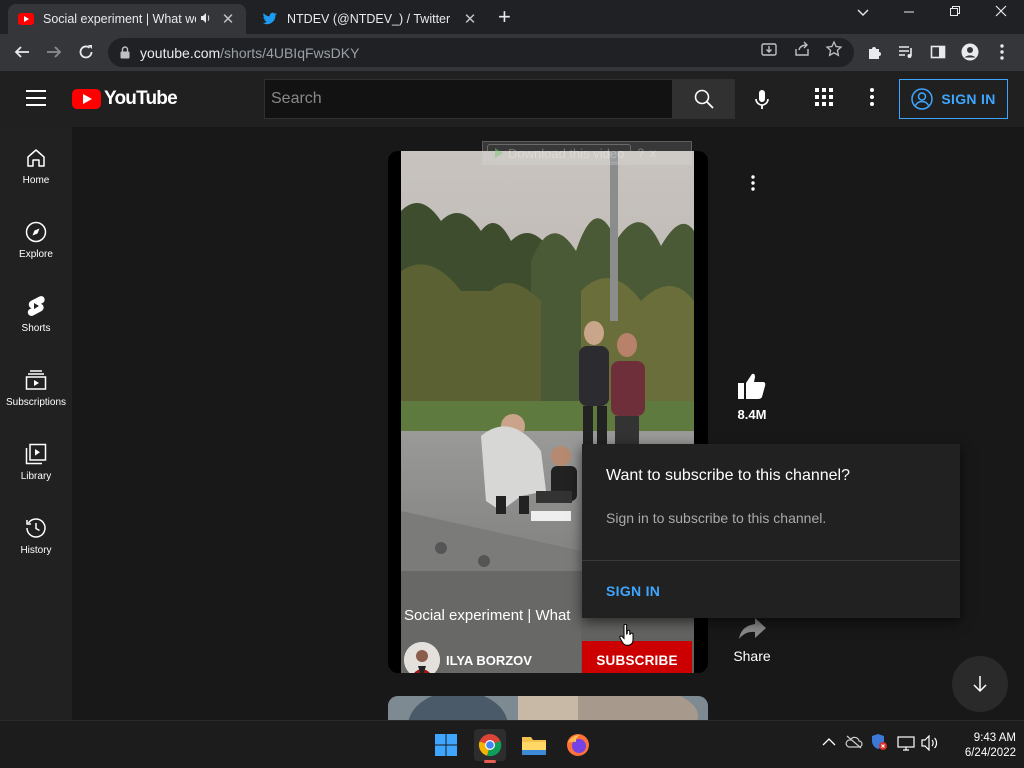  Describe the element at coordinates (36, 180) in the screenshot. I see `sidebar-item-label: Home` at that location.